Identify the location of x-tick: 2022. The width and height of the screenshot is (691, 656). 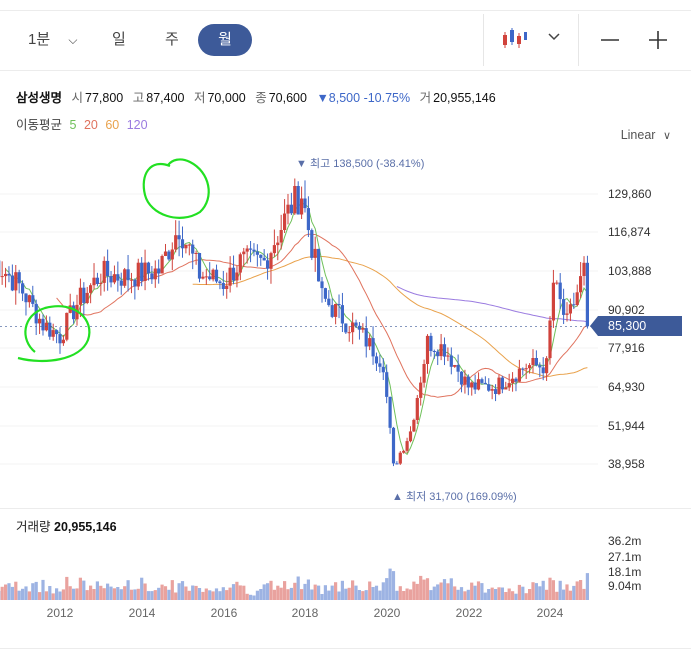
(469, 613).